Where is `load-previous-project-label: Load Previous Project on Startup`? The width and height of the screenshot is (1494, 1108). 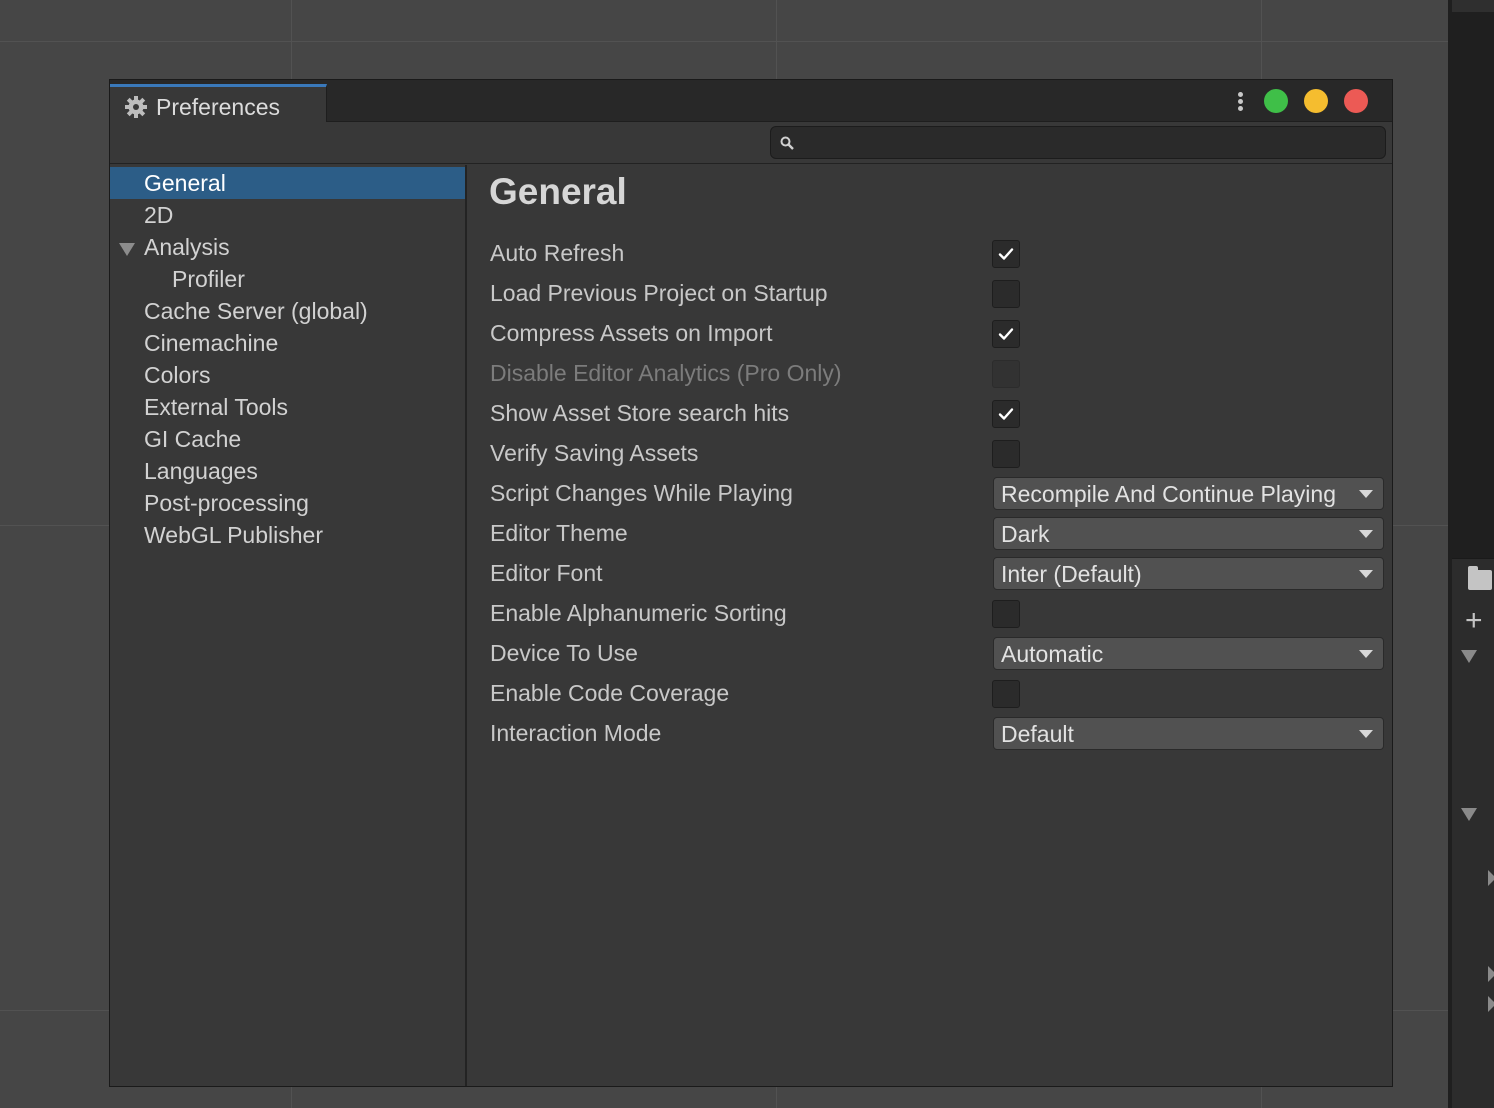 load-previous-project-label: Load Previous Project on Startup is located at coordinates (659, 293).